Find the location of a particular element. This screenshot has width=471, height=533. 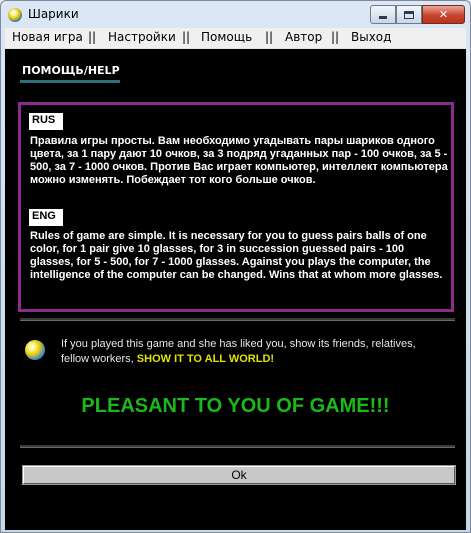

close-icon: ✕ is located at coordinates (443, 14).